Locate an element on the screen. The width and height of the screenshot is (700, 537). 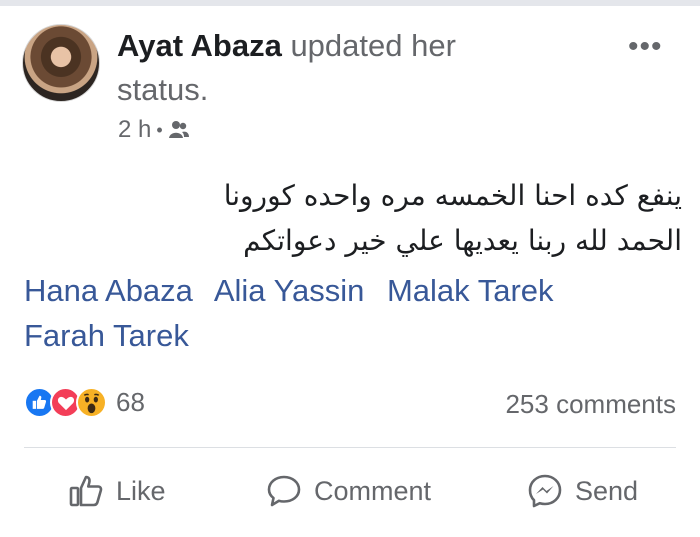
comment-button: Comment is located at coordinates (347, 491).